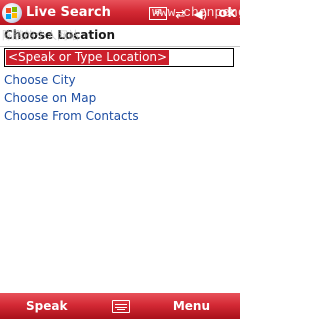  I want to click on location-input: <Speak or Type Location>, so click(119, 57).